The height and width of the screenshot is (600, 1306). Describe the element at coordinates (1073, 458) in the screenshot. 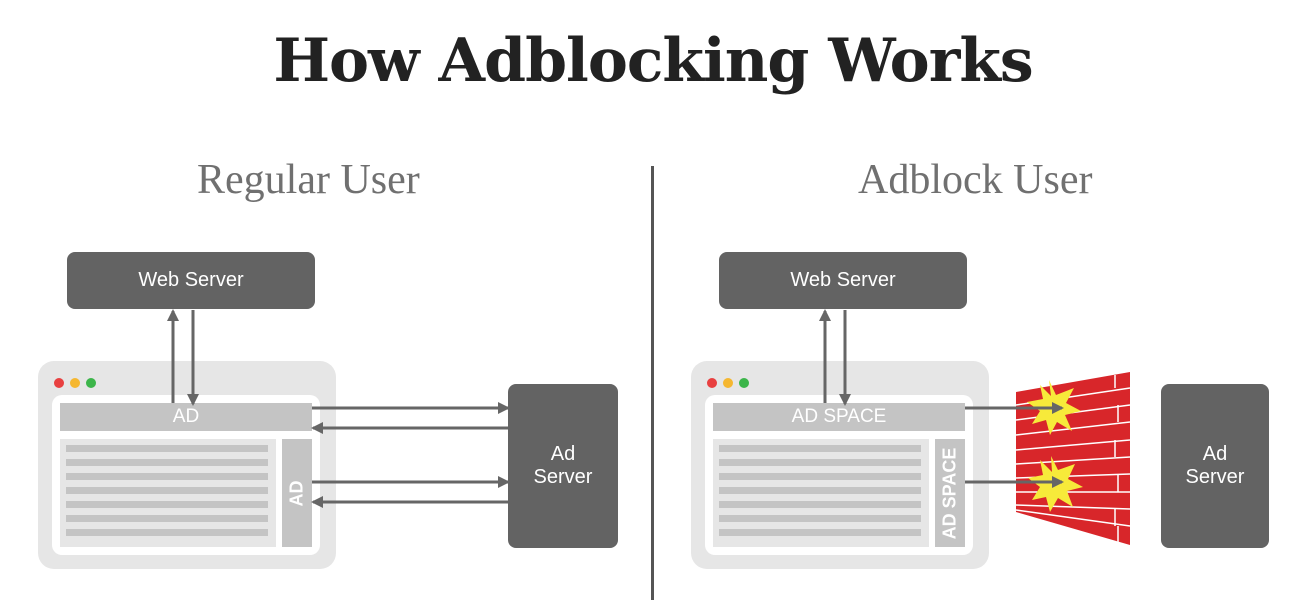

I see `firewall-wall-icon` at that location.